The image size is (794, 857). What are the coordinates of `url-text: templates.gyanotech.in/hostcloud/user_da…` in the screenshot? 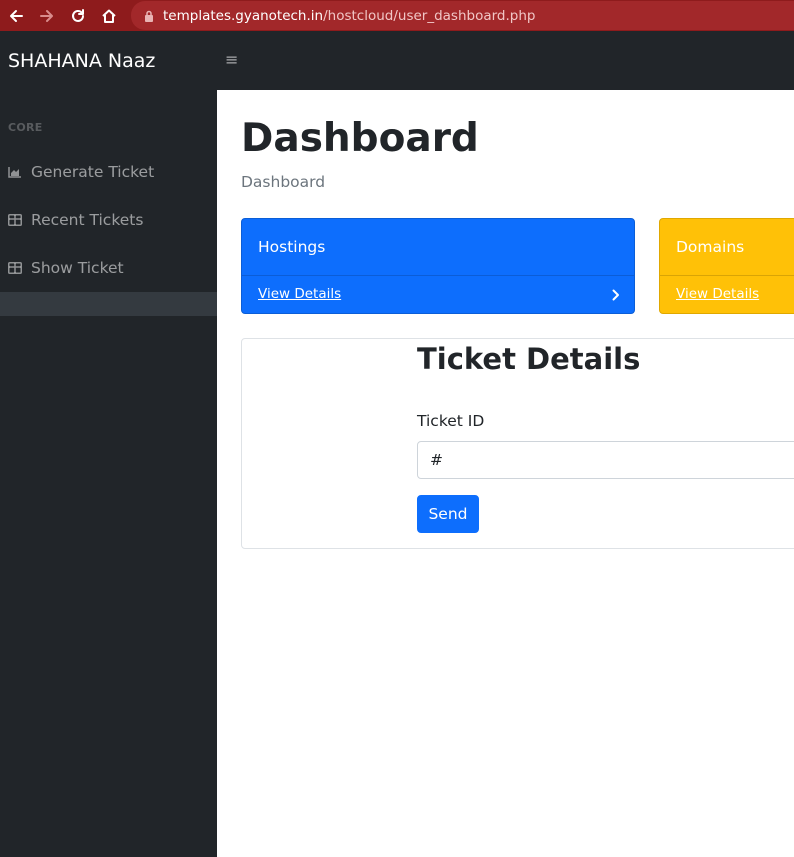 It's located at (349, 16).